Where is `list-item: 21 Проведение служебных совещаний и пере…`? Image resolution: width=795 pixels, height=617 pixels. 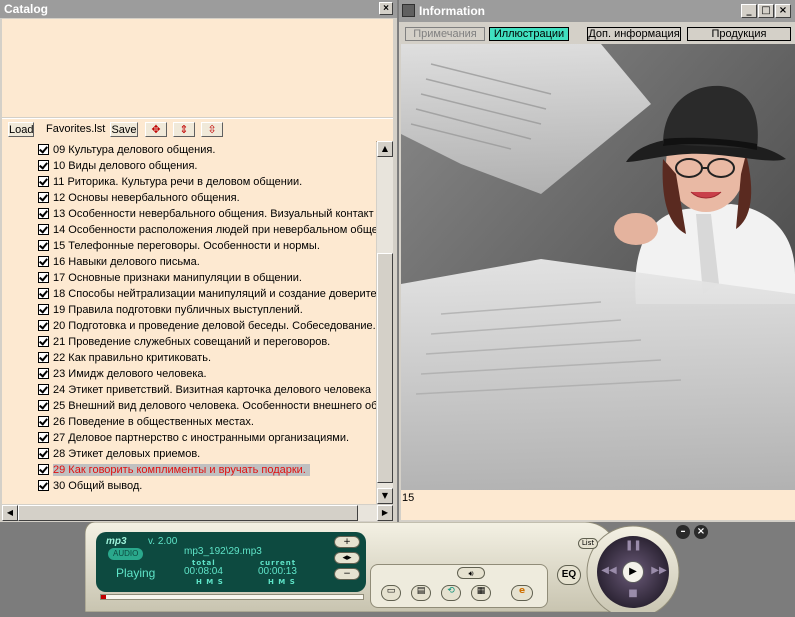
list-item: 21 Проведение служебных совещаний и пере… is located at coordinates (207, 342).